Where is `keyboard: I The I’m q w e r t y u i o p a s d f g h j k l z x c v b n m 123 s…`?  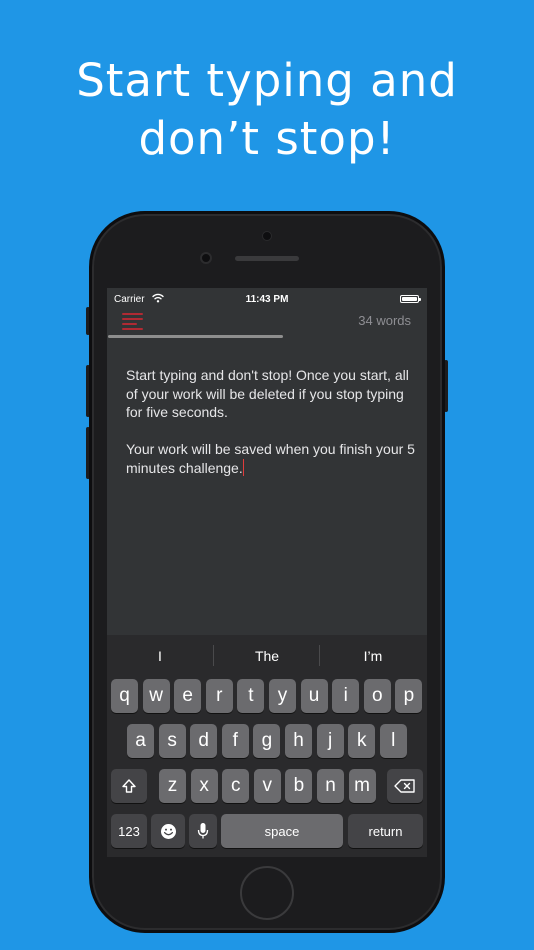 keyboard: I The I’m q w e r t y u i o p a s d f g h j k l z x c v b n m 123 s… is located at coordinates (267, 746).